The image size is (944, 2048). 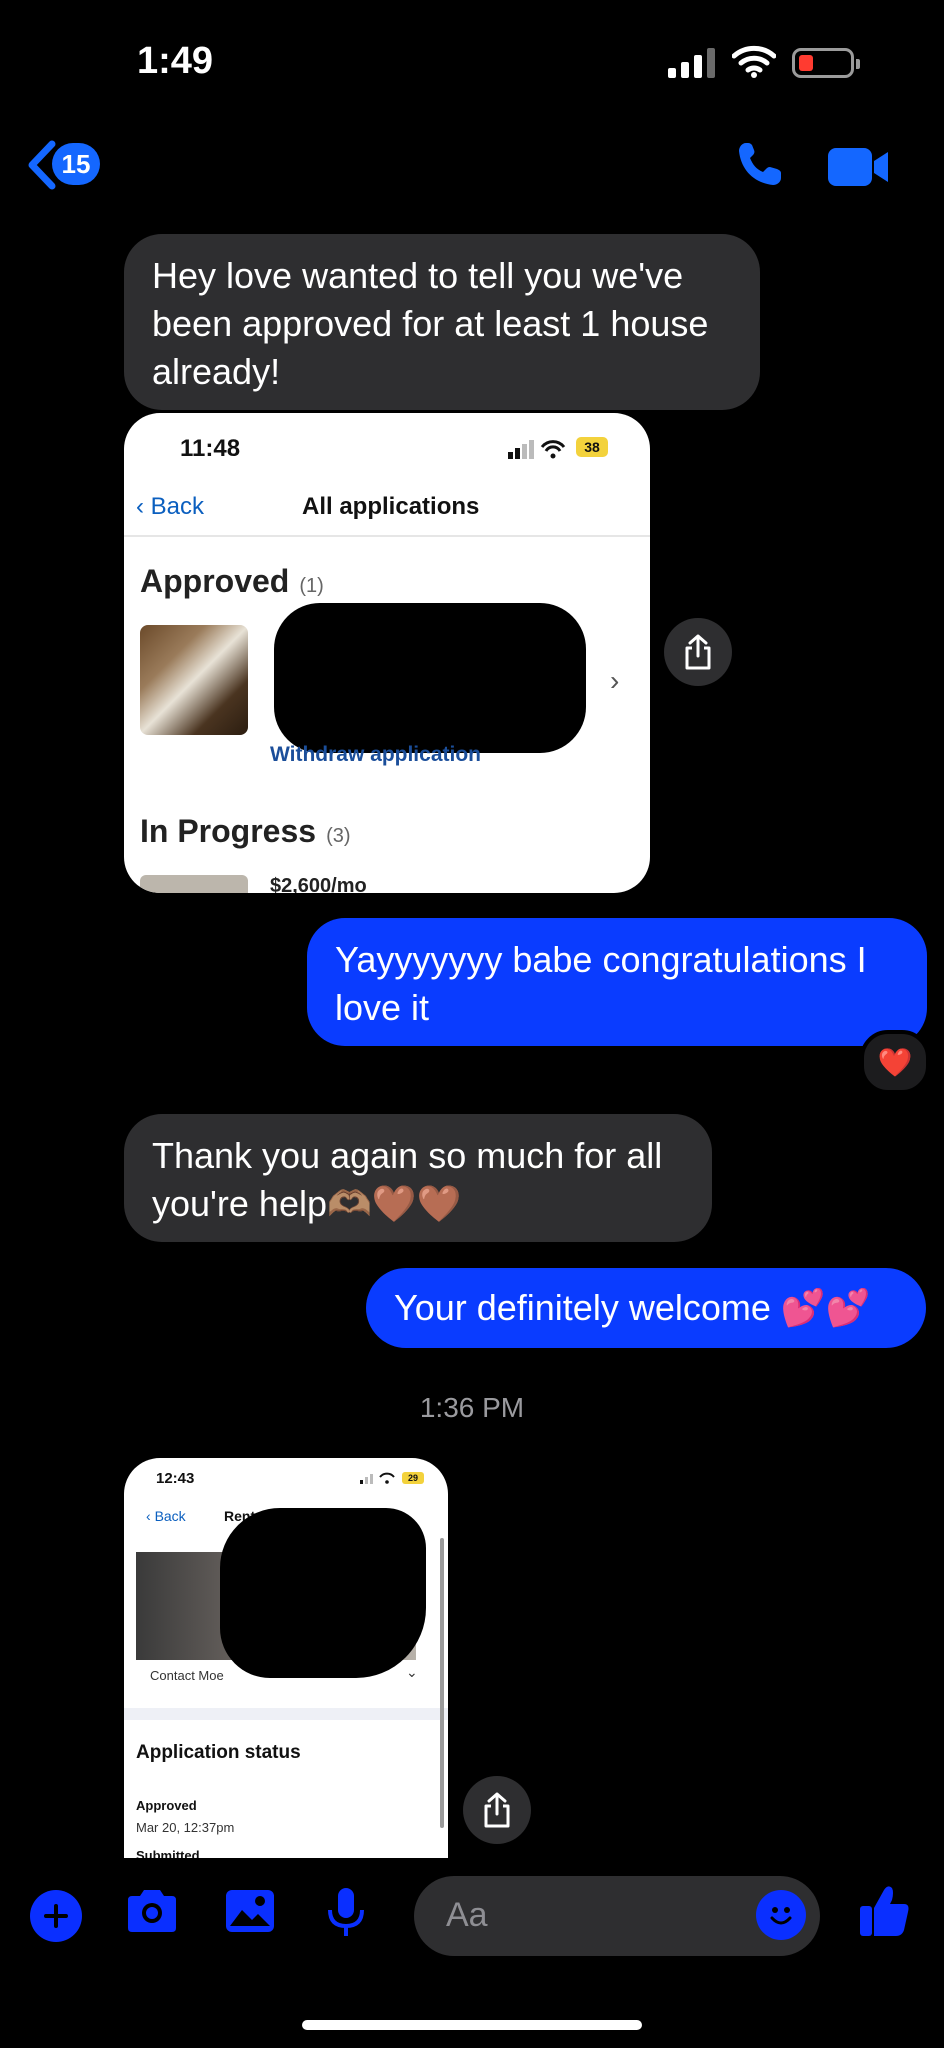 I want to click on video-call-icon, so click(x=859, y=167).